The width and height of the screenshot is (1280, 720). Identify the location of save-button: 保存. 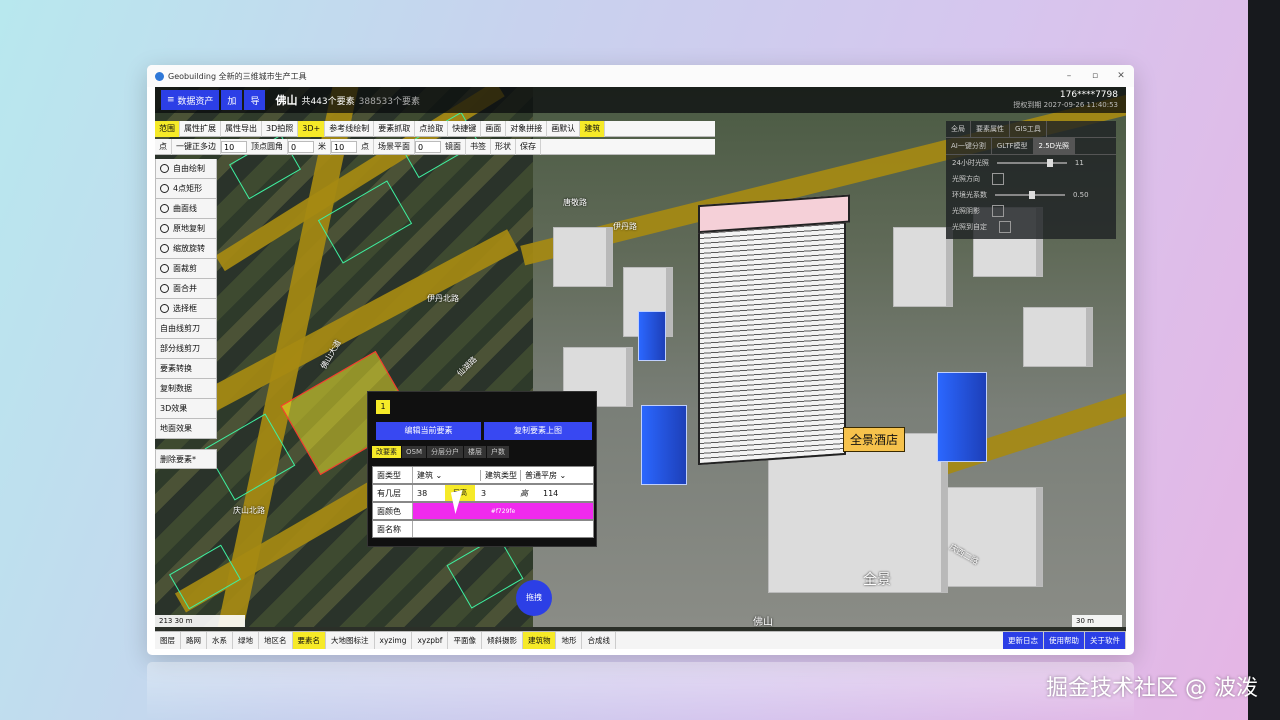
(528, 147).